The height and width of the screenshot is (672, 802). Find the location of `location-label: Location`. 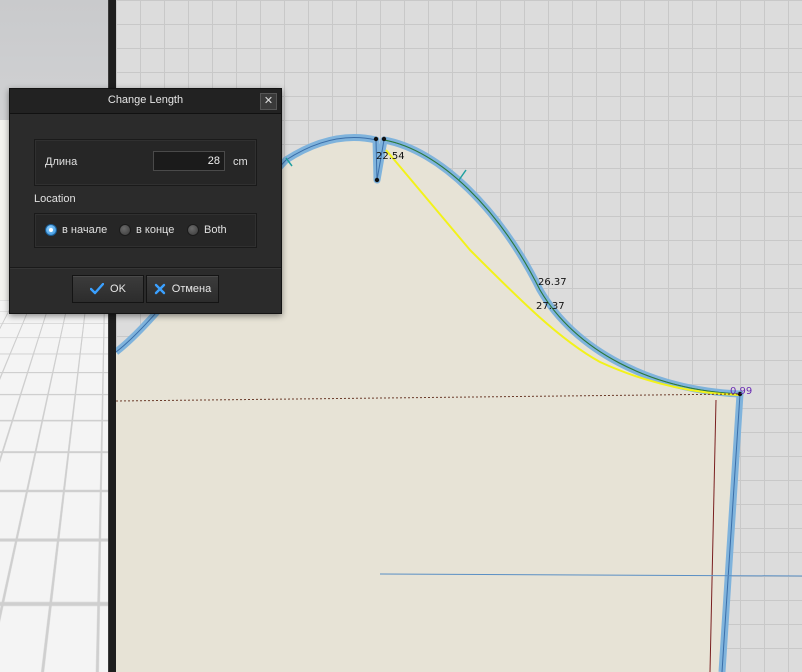

location-label: Location is located at coordinates (55, 199).